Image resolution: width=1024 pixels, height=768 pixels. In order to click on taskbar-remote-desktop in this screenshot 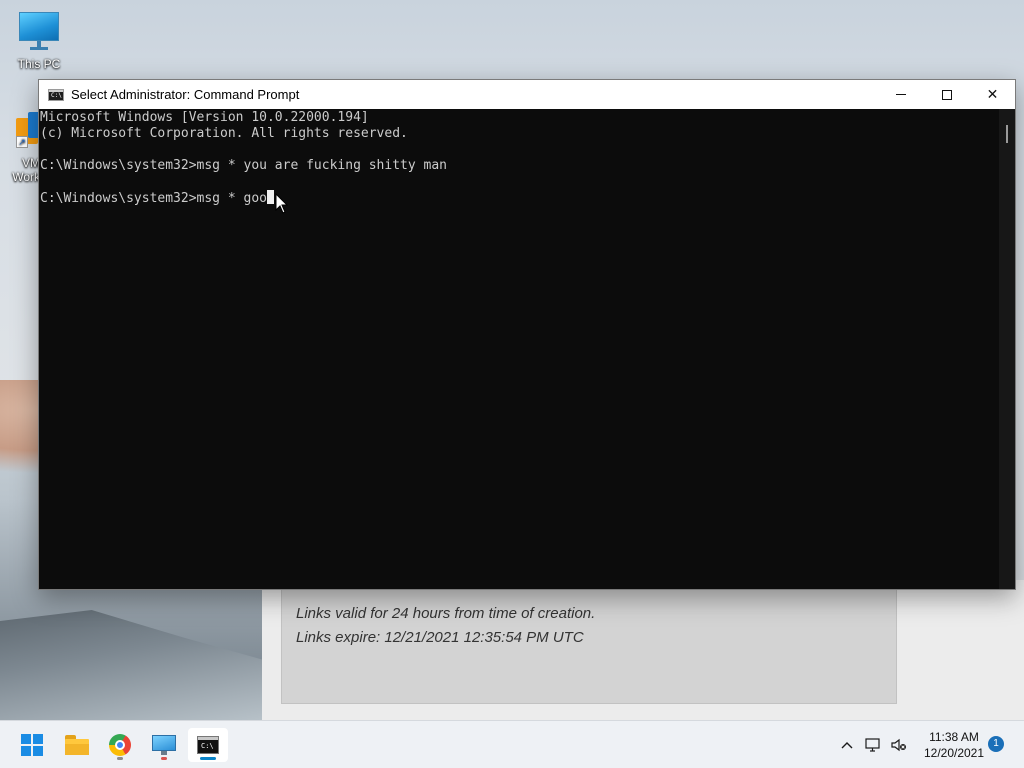, I will do `click(164, 745)`.